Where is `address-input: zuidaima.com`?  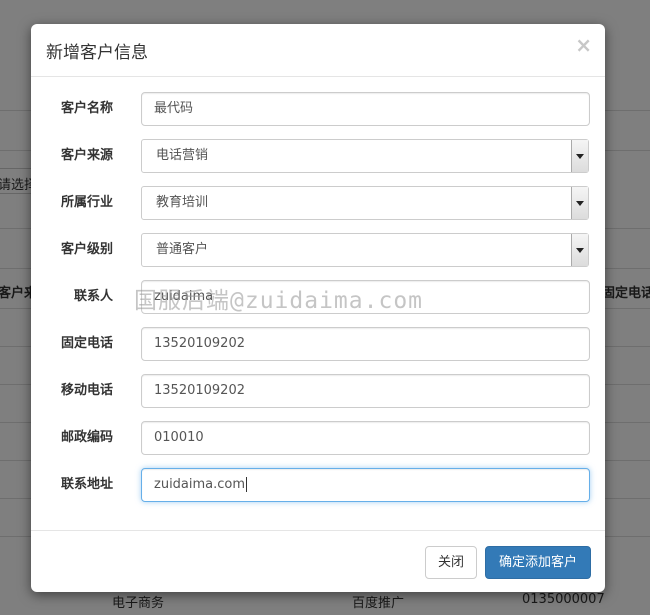 address-input: zuidaima.com is located at coordinates (365, 485).